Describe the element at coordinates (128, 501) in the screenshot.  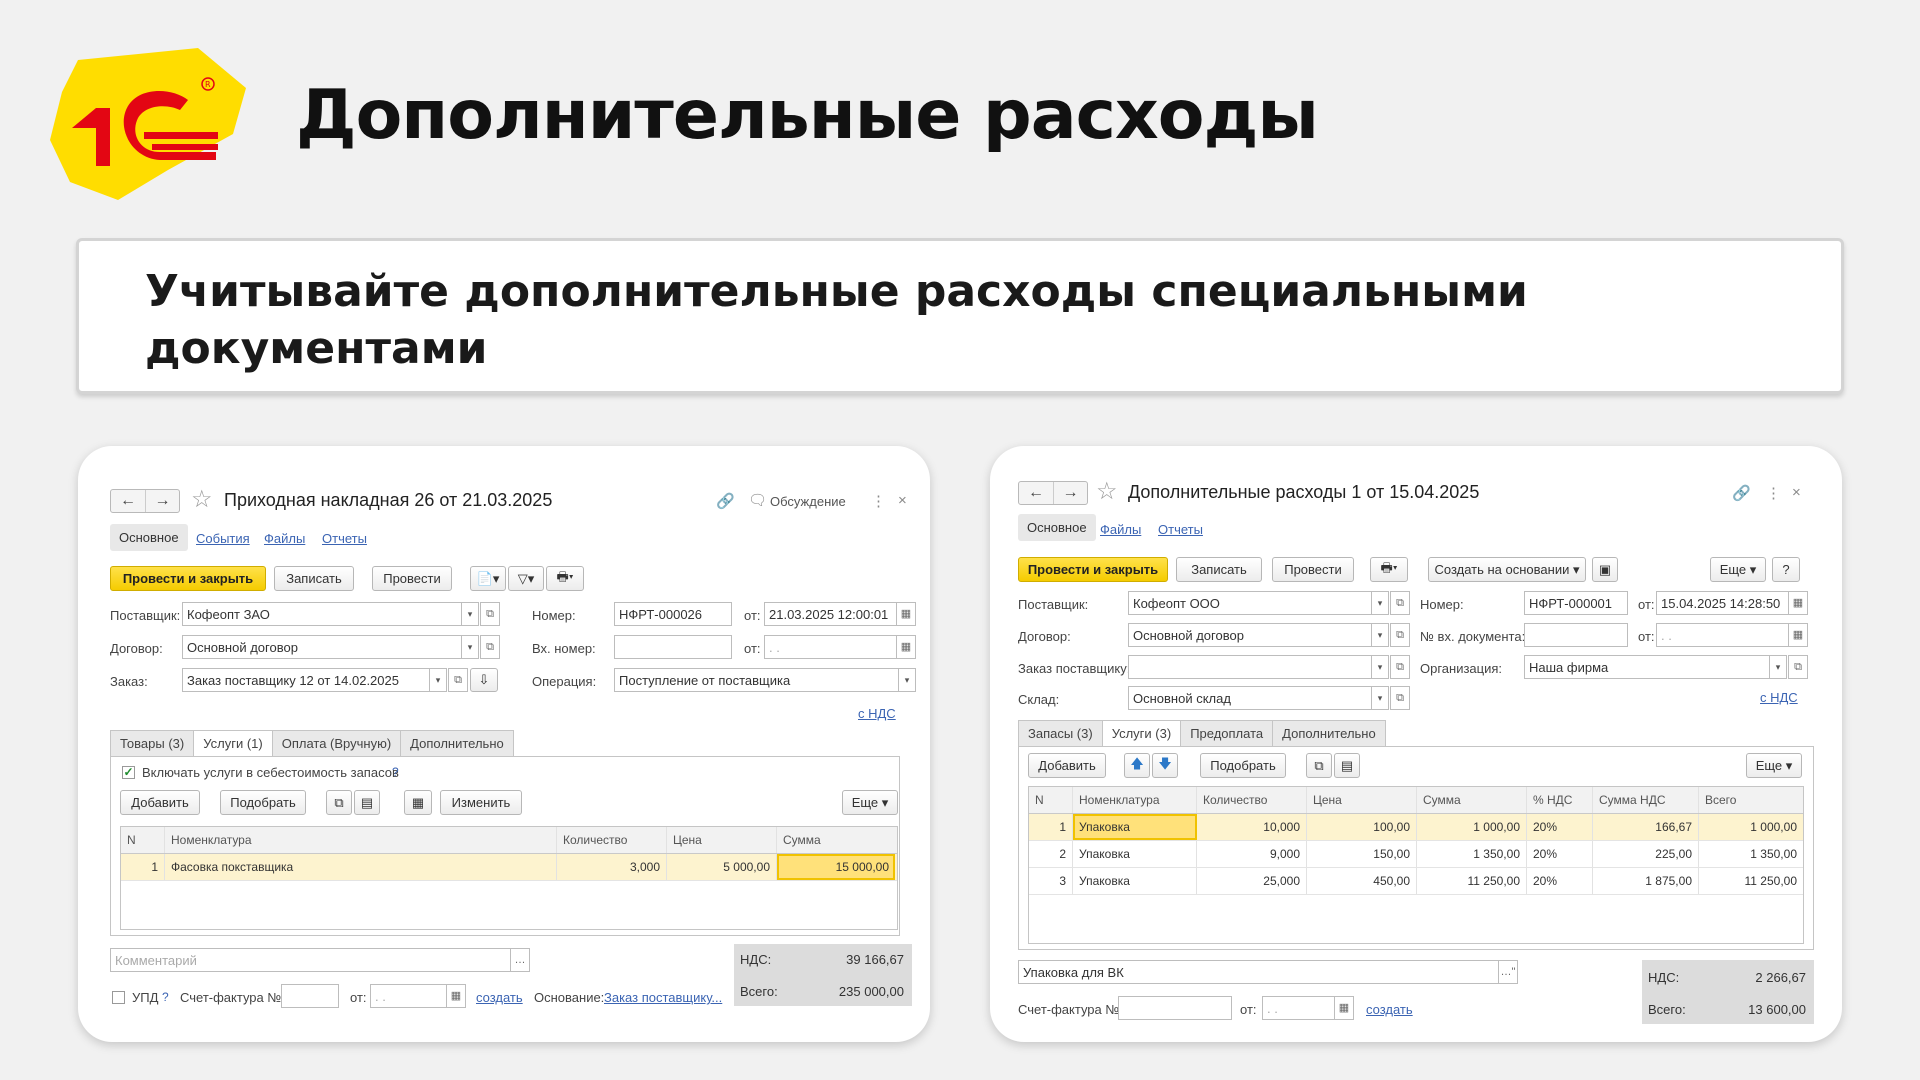
I see `back-button: ←` at that location.